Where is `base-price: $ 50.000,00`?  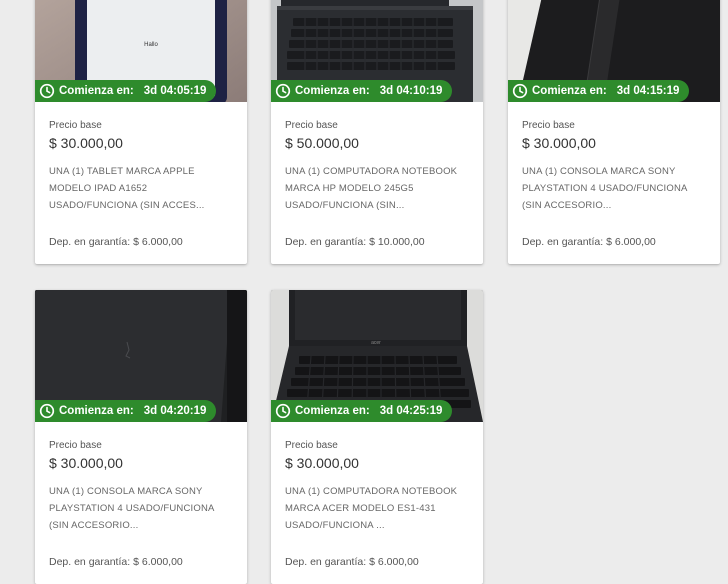
base-price: $ 50.000,00 is located at coordinates (322, 143).